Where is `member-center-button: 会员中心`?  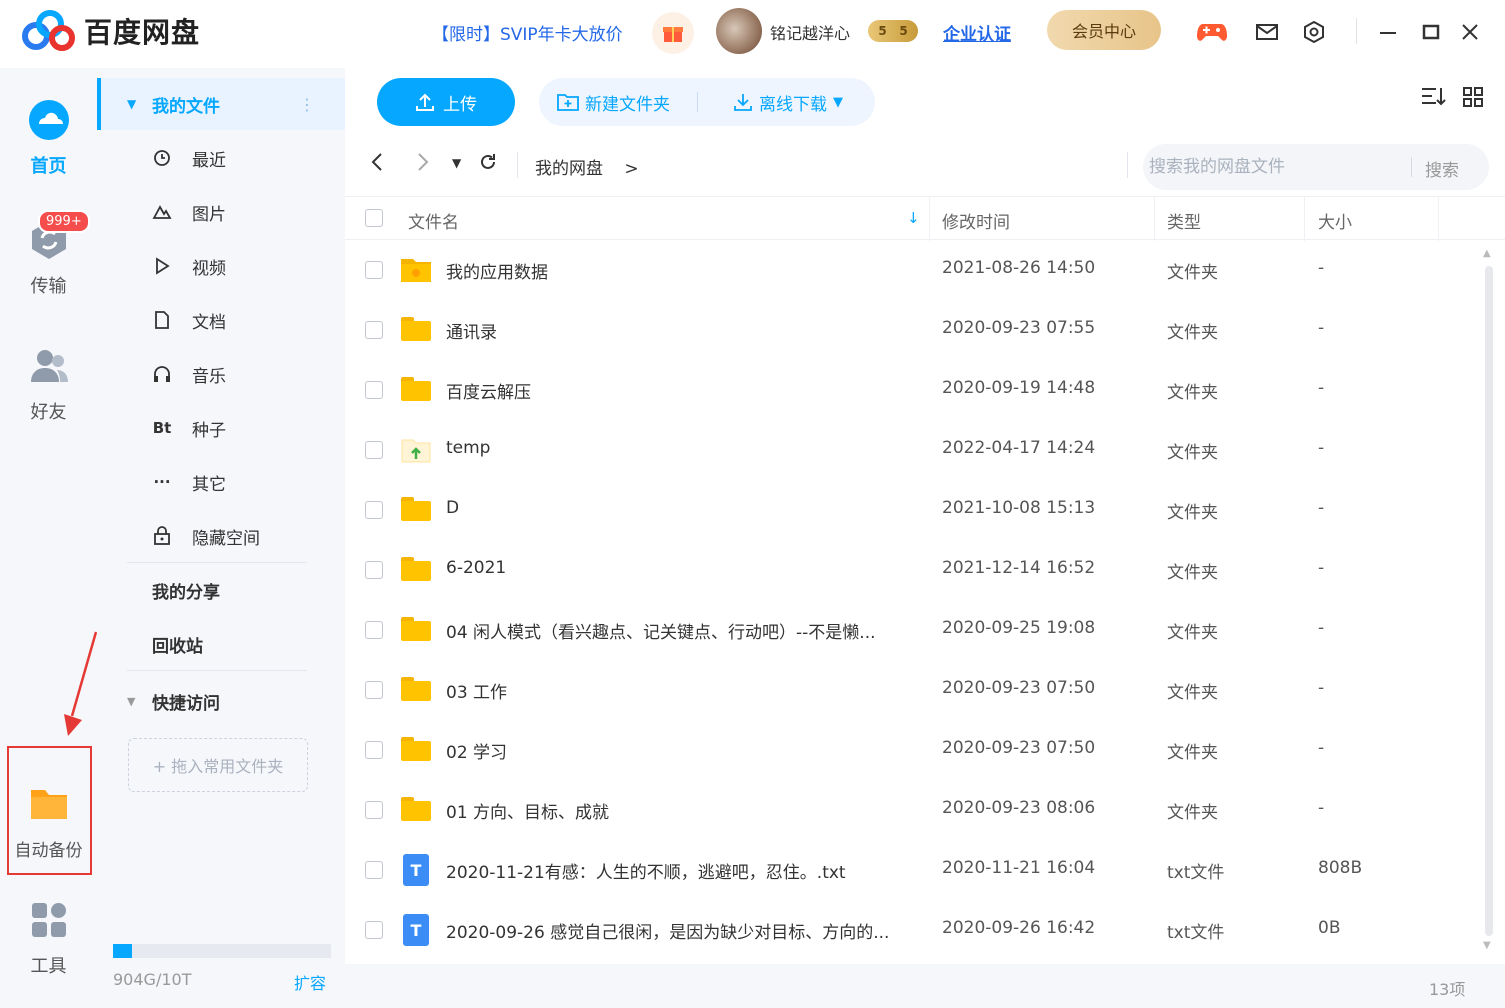
member-center-button: 会员中心 is located at coordinates (1104, 30).